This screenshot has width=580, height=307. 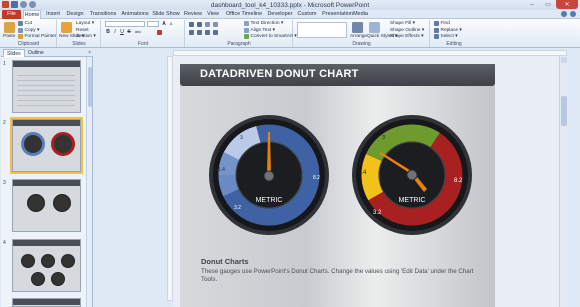 I want to click on align-center-icon, so click(x=199, y=32).